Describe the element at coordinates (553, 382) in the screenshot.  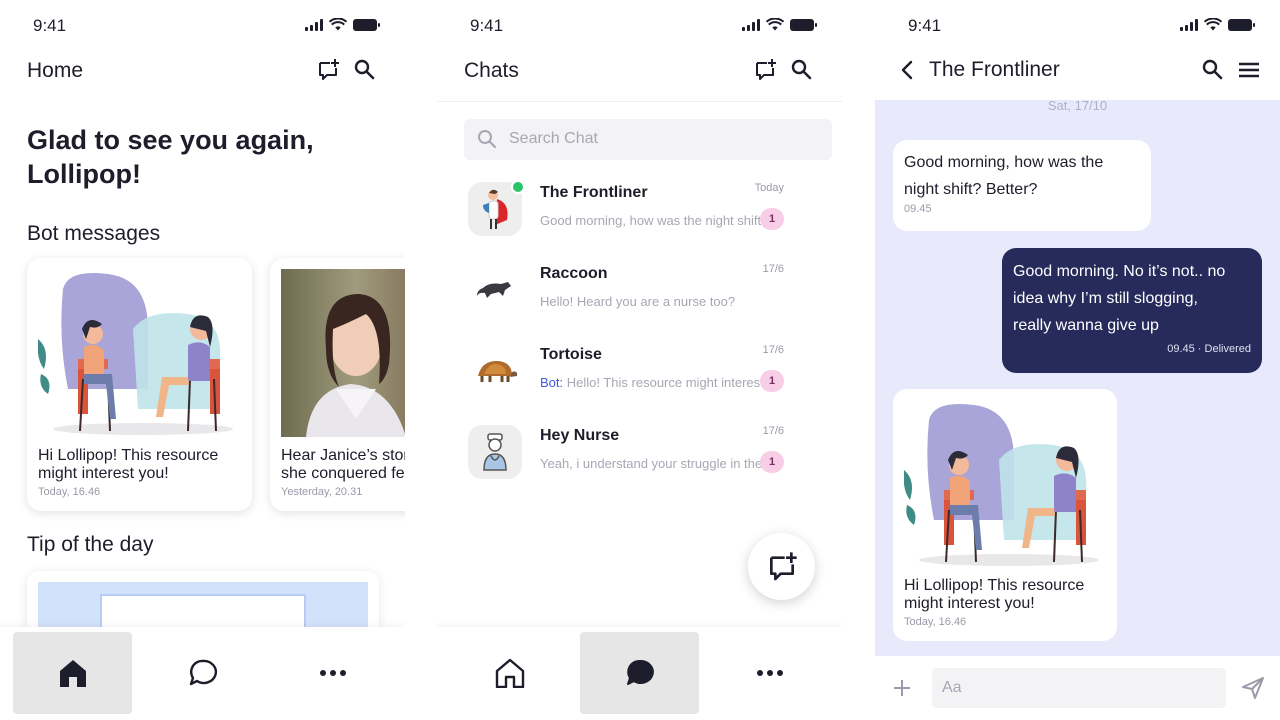
I see `bot-label: Bot:` at that location.